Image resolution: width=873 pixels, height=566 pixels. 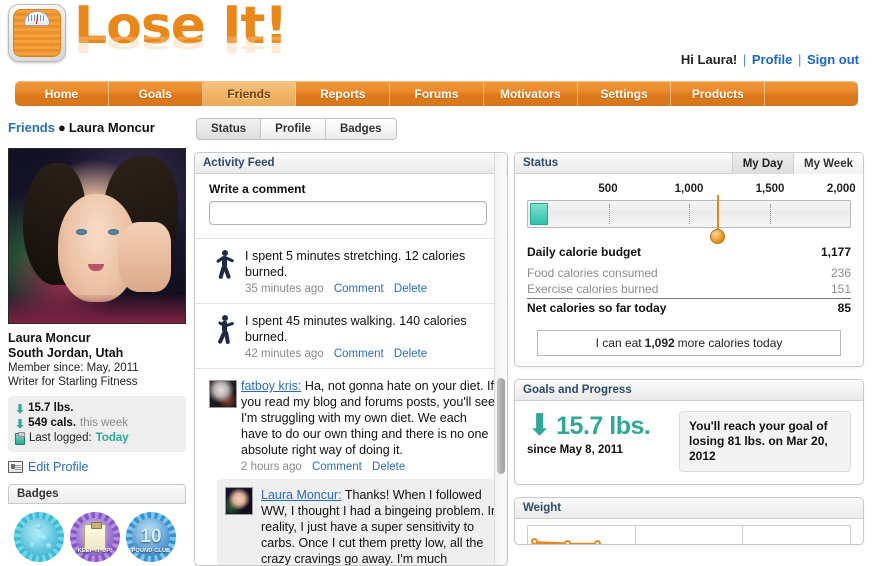 I want to click on site-logo: Lose It!, so click(x=148, y=31).